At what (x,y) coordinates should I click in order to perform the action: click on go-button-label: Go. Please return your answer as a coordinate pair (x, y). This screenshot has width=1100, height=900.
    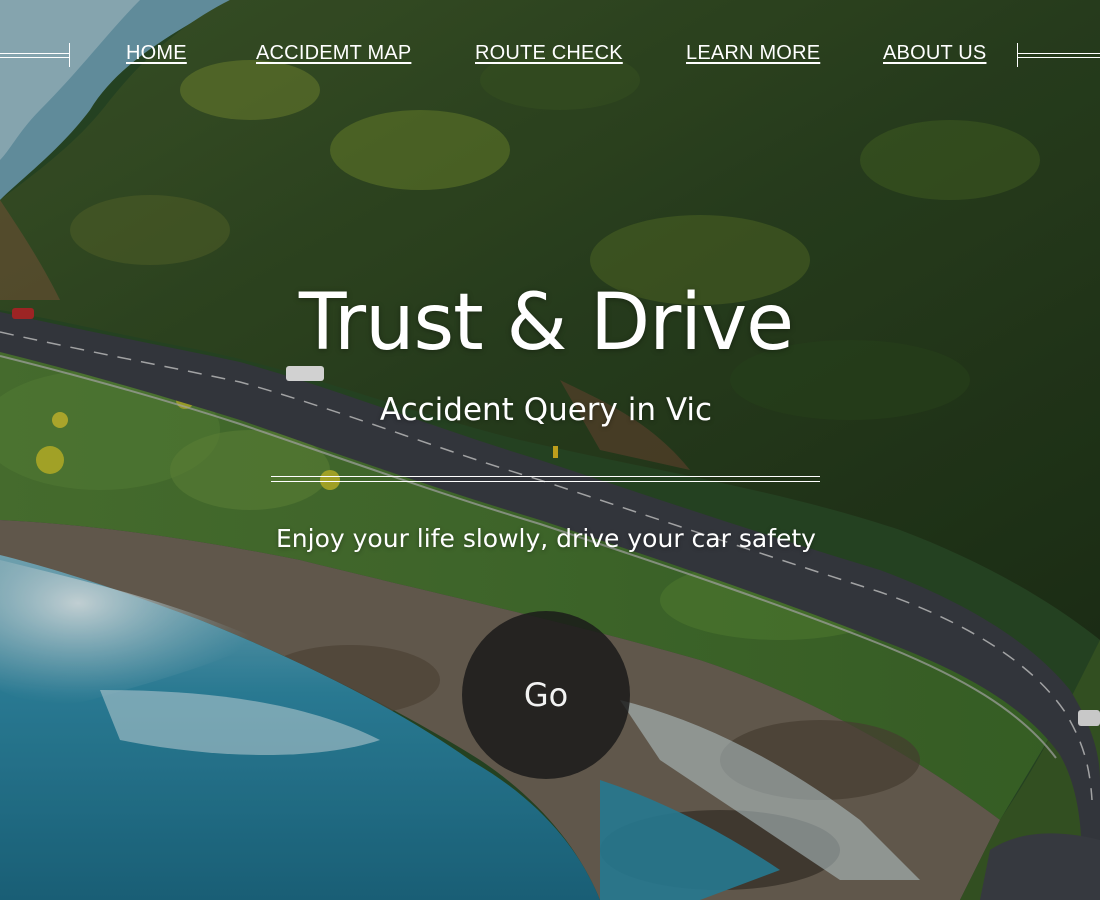
    Looking at the image, I should click on (546, 695).